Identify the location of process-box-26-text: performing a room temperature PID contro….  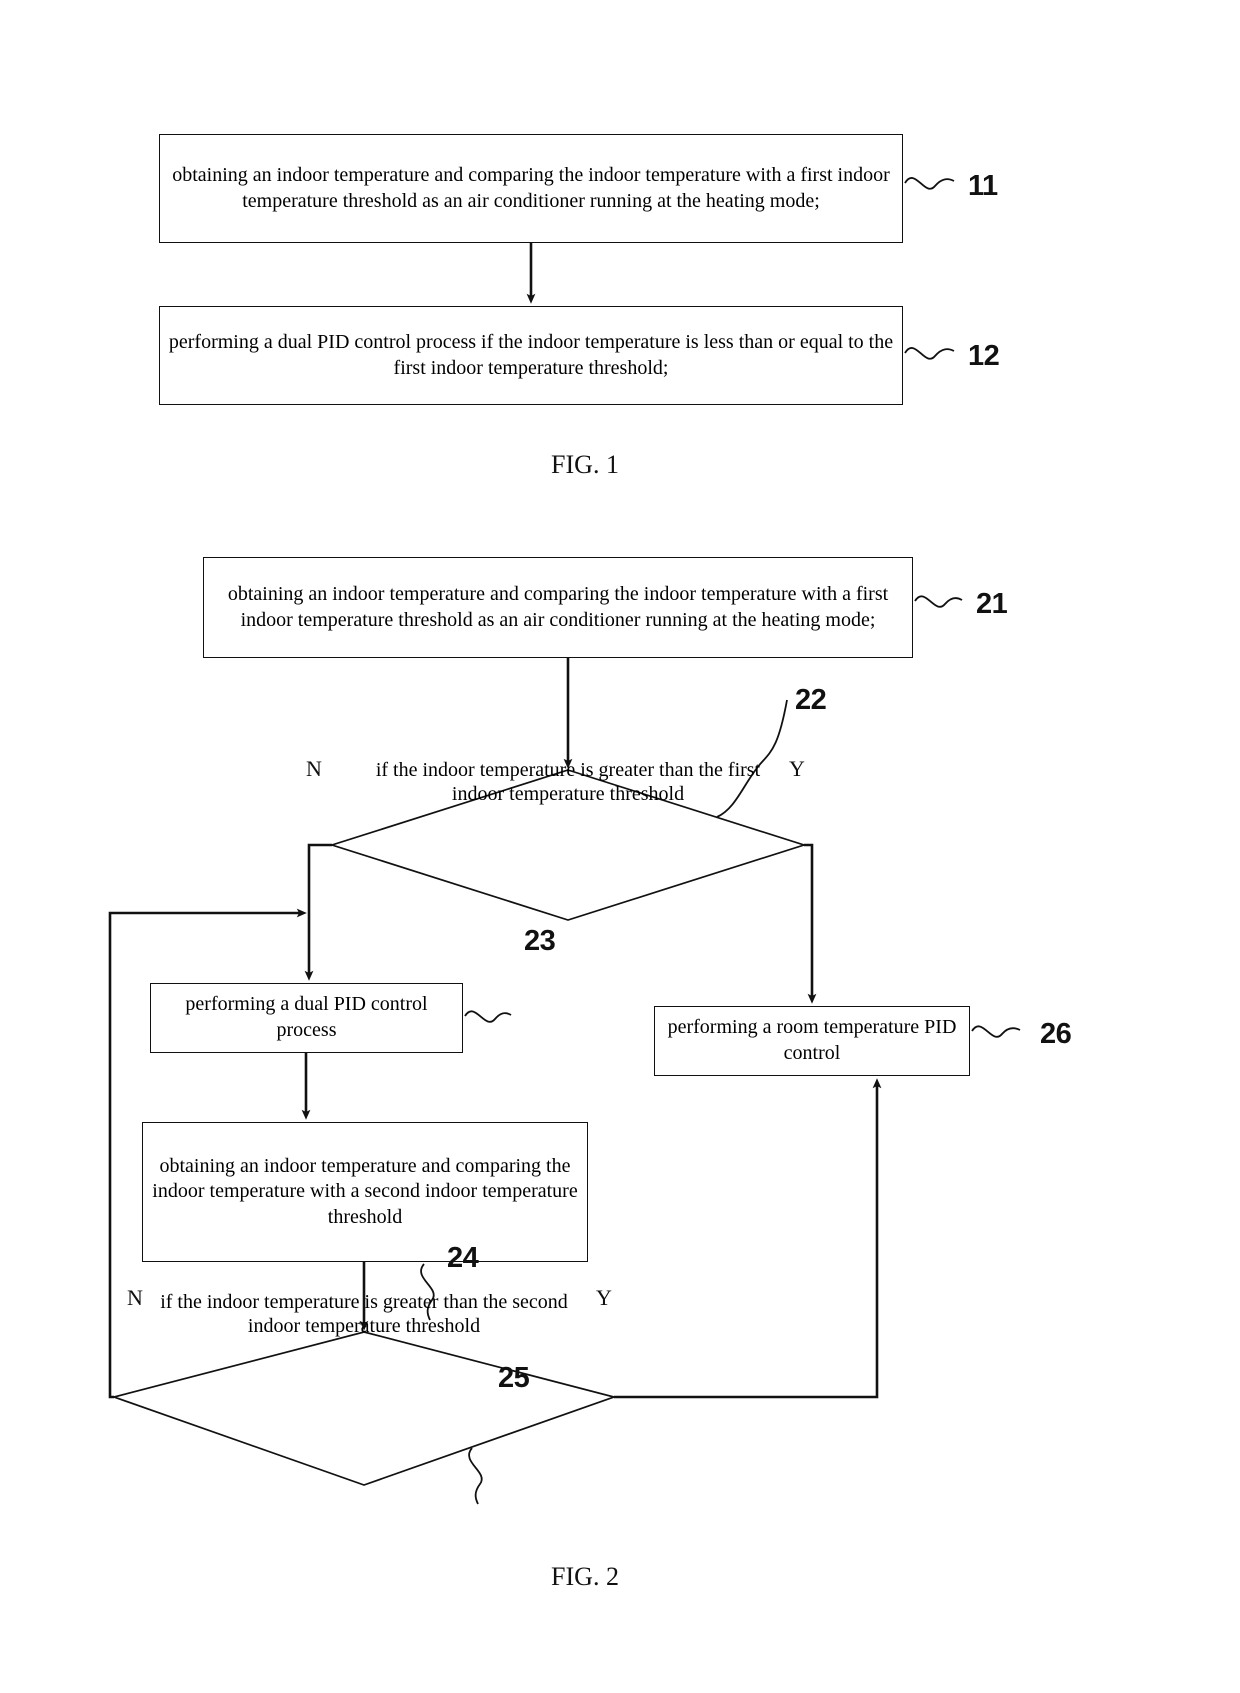
(812, 1040).